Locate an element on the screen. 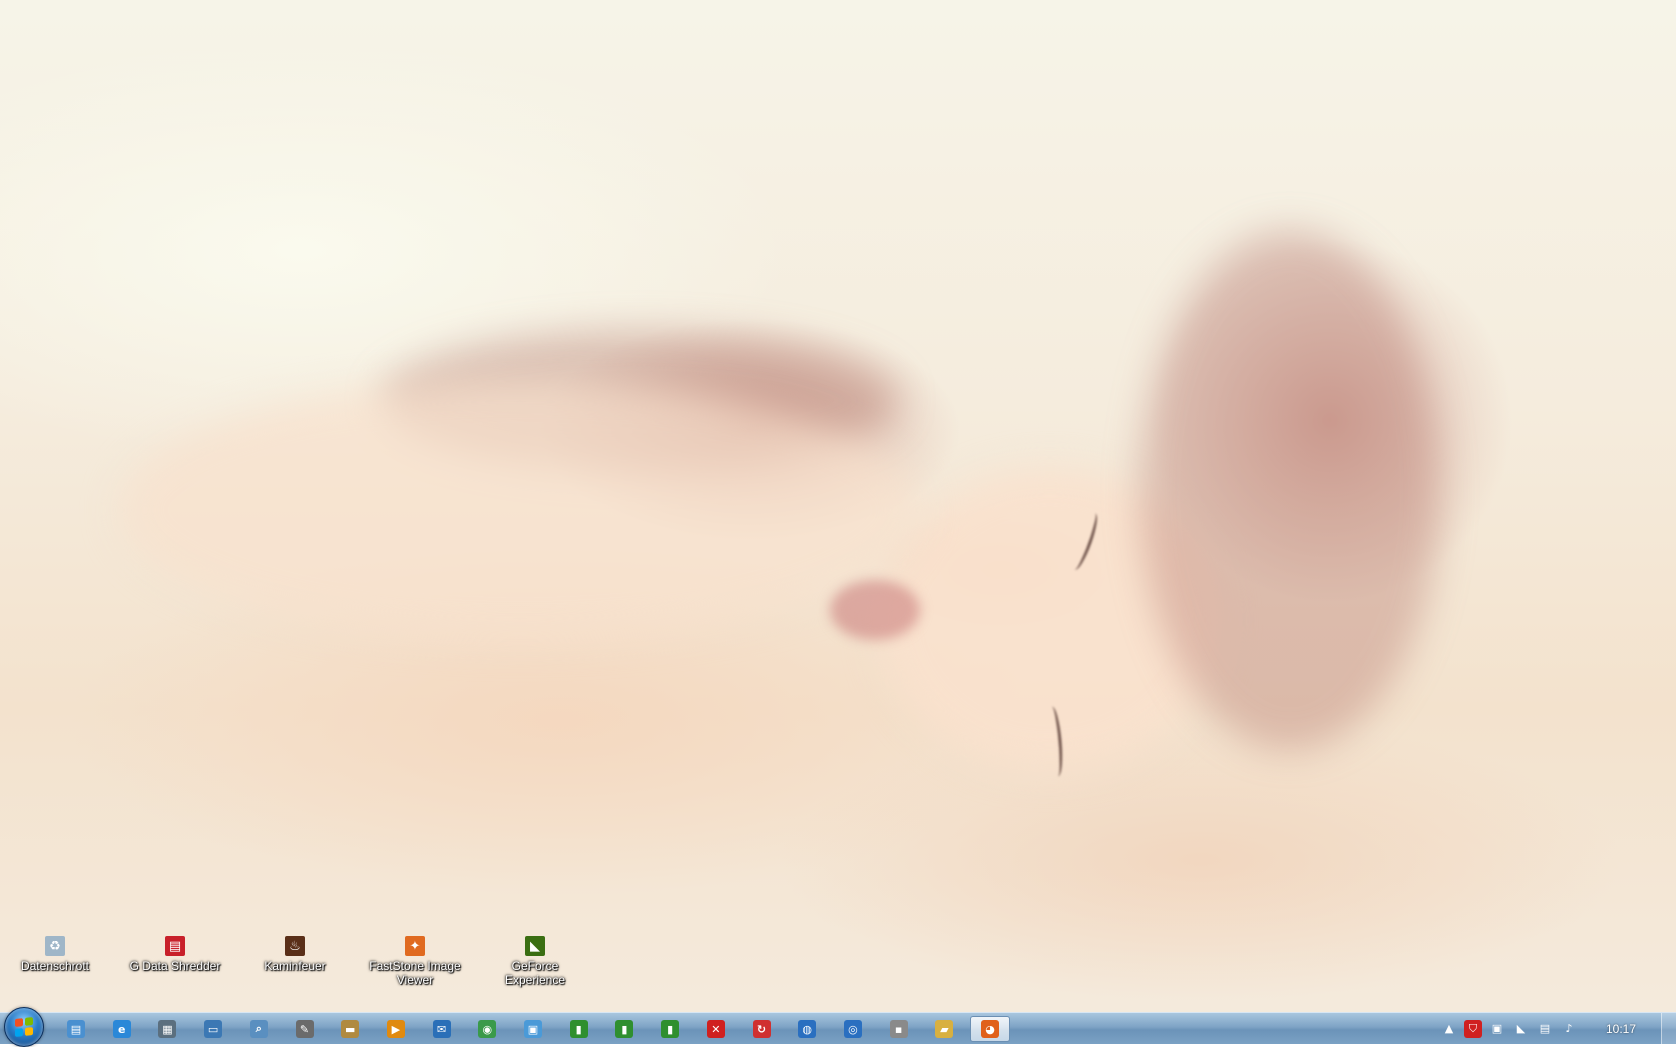 This screenshot has height=1047, width=1676. desktop-icon-geforce-experience: ◣ GeForce Experience is located at coordinates (535, 961).